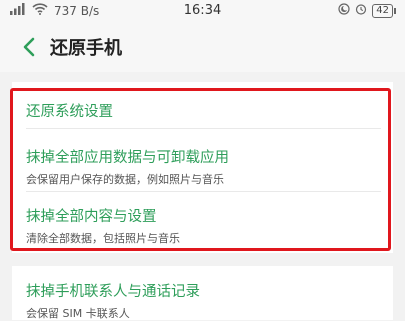 The image size is (405, 321). Describe the element at coordinates (86, 48) in the screenshot. I see `page-title: 还原手机` at that location.